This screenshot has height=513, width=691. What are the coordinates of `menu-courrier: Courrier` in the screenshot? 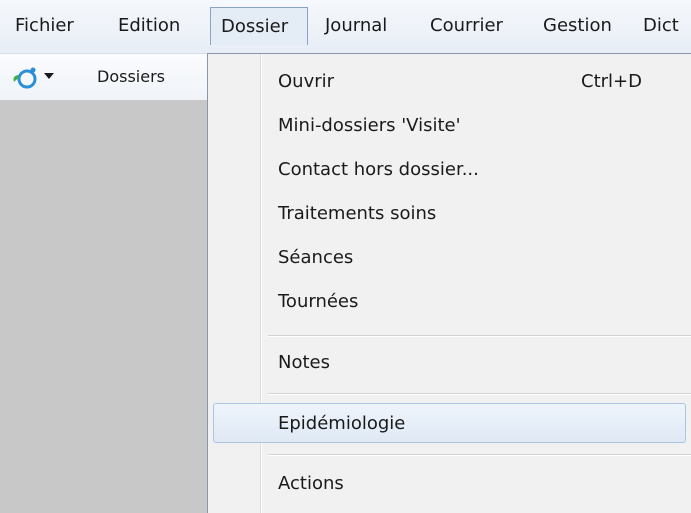 It's located at (466, 26).